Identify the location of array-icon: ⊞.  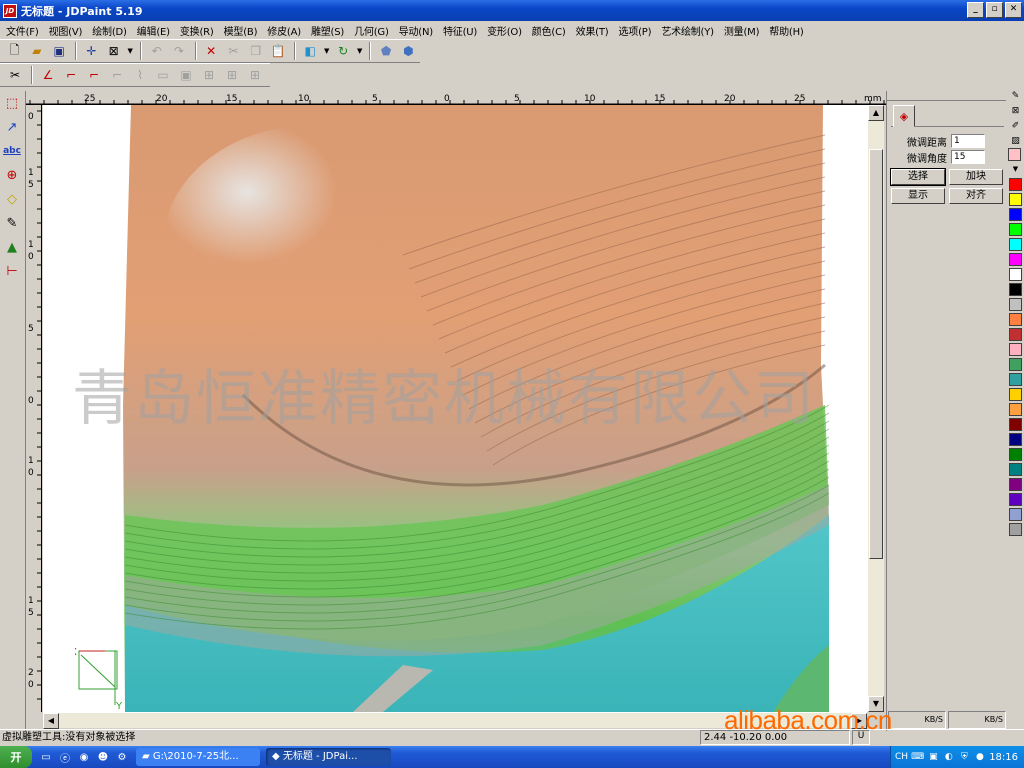
(209, 75).